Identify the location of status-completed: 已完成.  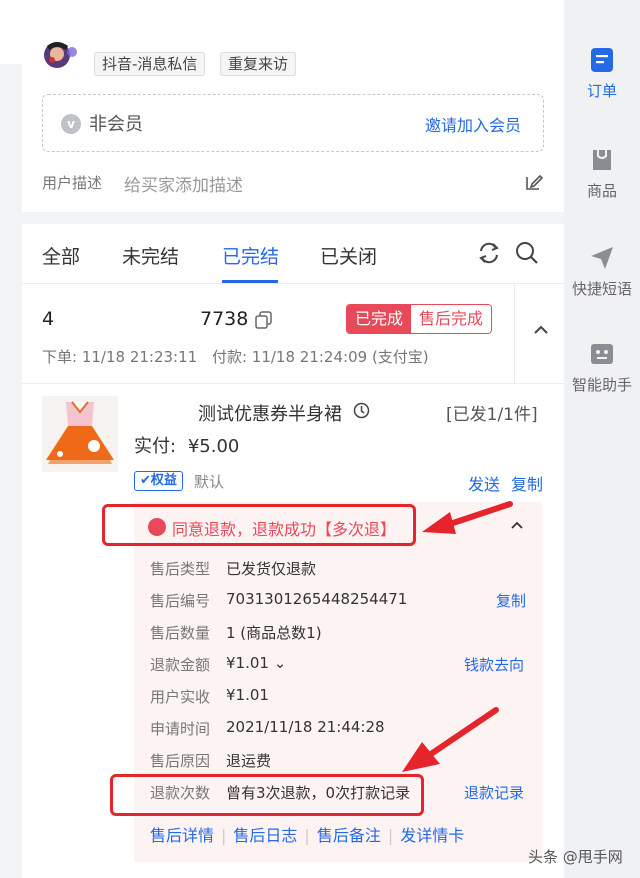
(379, 319).